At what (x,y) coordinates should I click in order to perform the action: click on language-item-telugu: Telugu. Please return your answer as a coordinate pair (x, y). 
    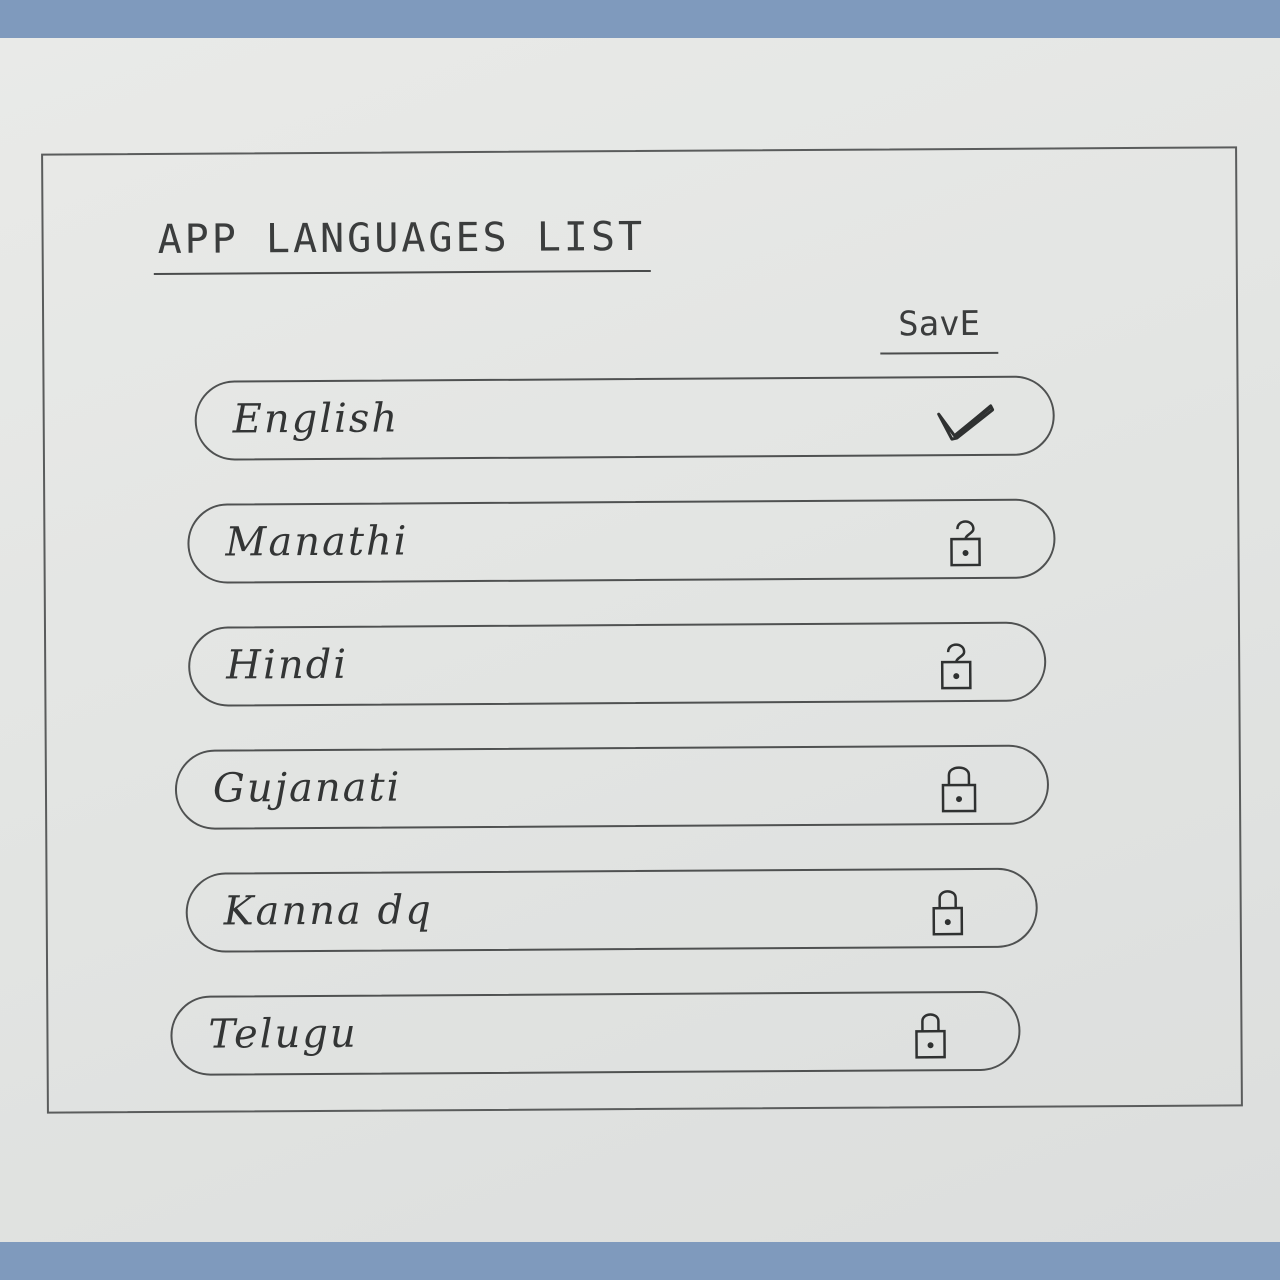
    Looking at the image, I should click on (595, 1033).